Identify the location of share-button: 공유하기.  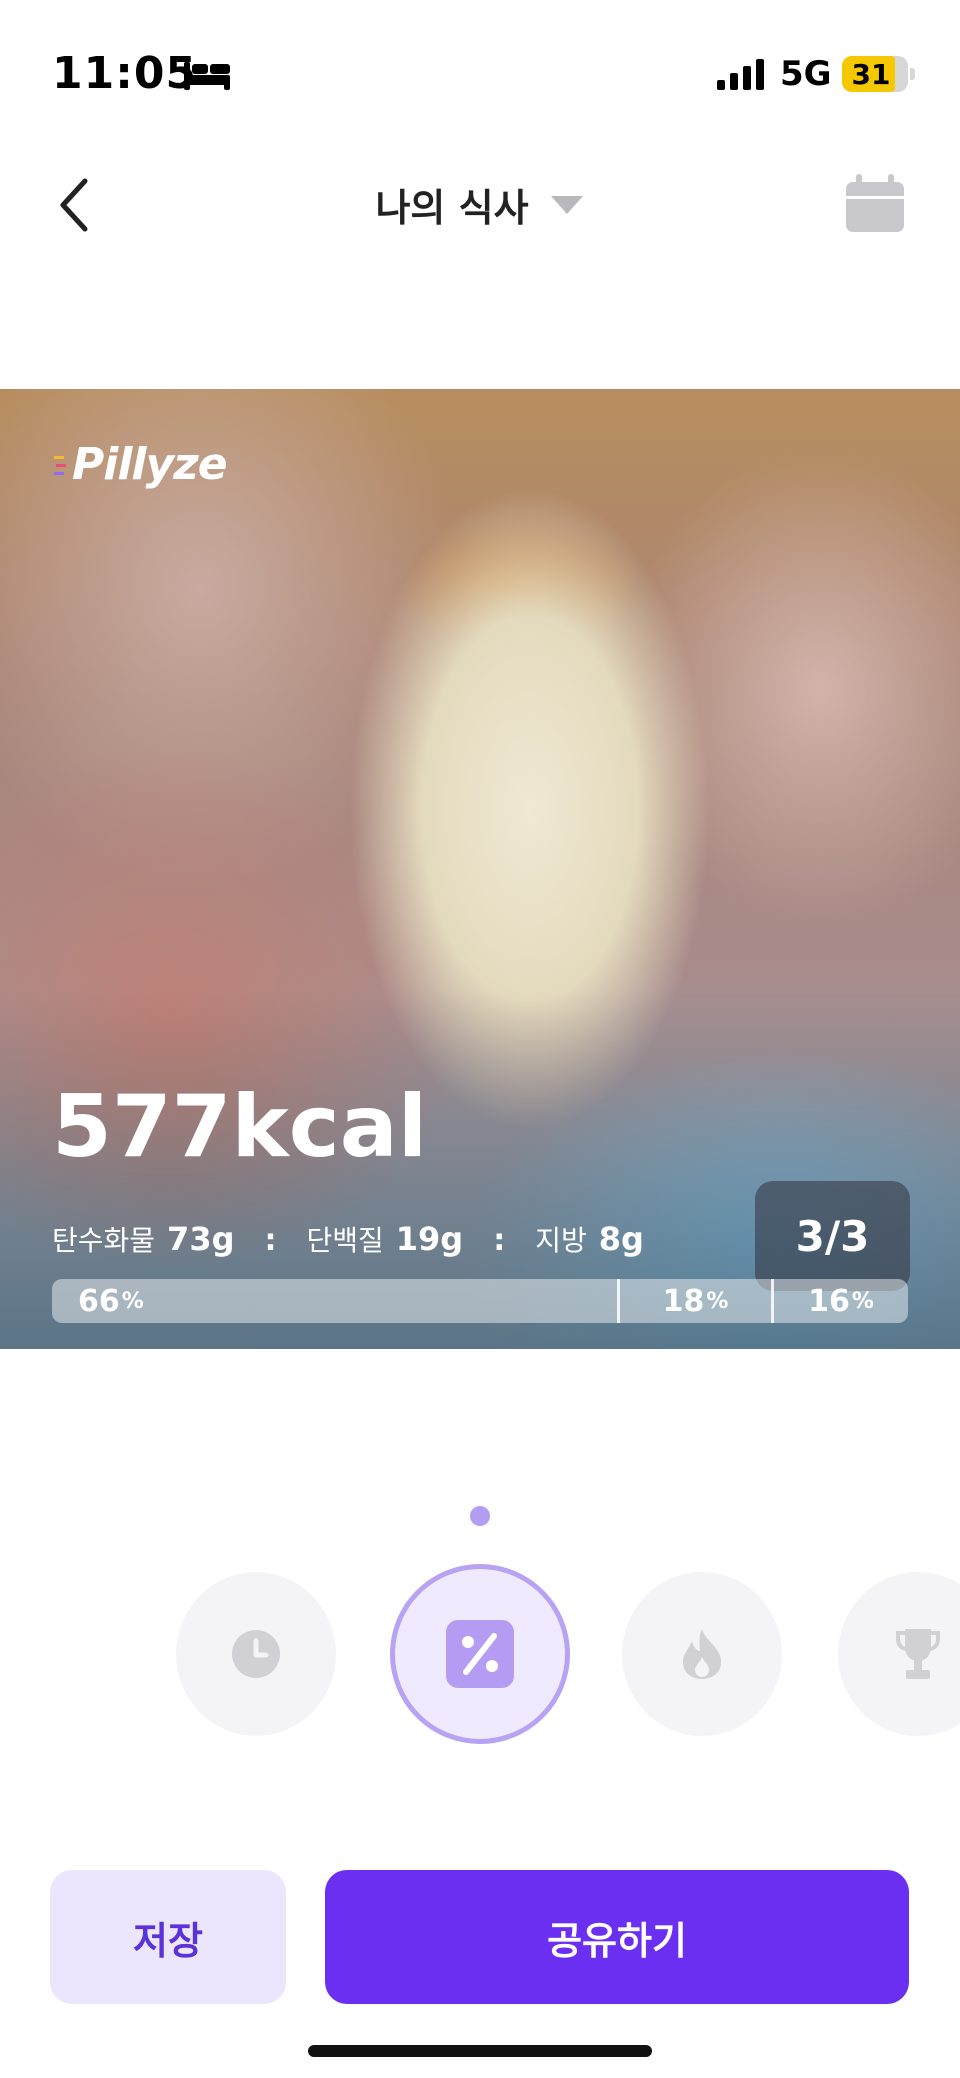
(617, 1937).